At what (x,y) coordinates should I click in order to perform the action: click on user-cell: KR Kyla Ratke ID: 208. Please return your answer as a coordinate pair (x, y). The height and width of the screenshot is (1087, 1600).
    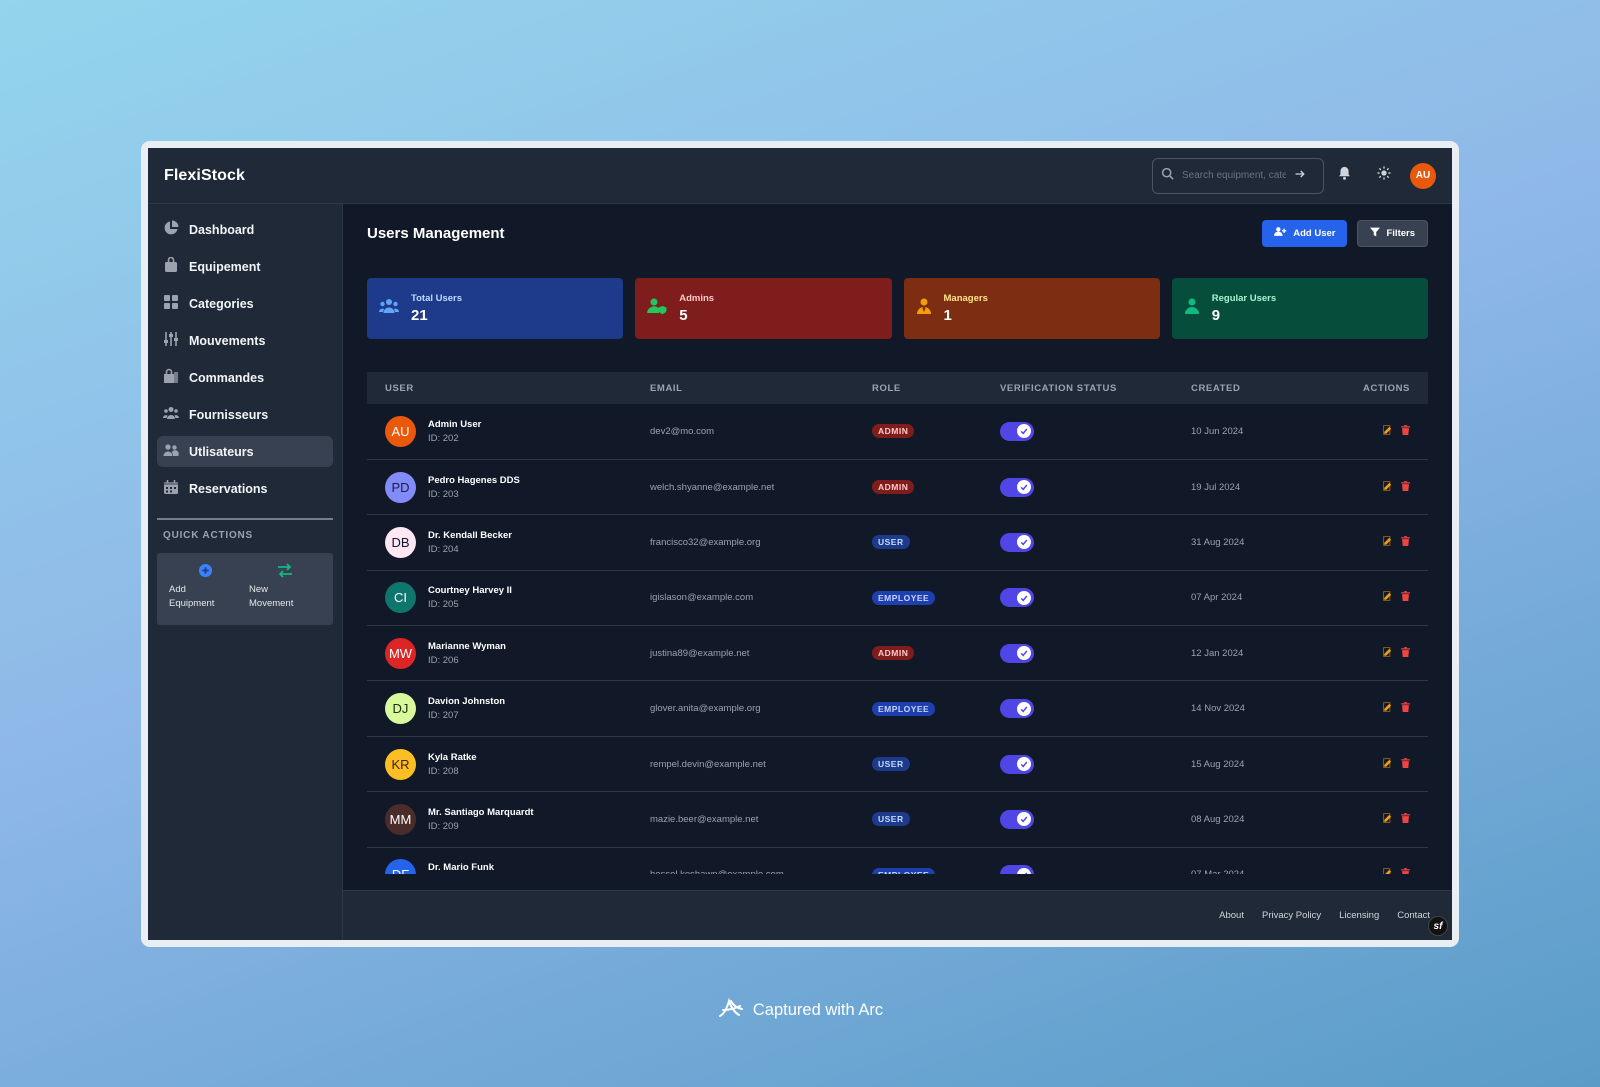
    Looking at the image, I should click on (499, 764).